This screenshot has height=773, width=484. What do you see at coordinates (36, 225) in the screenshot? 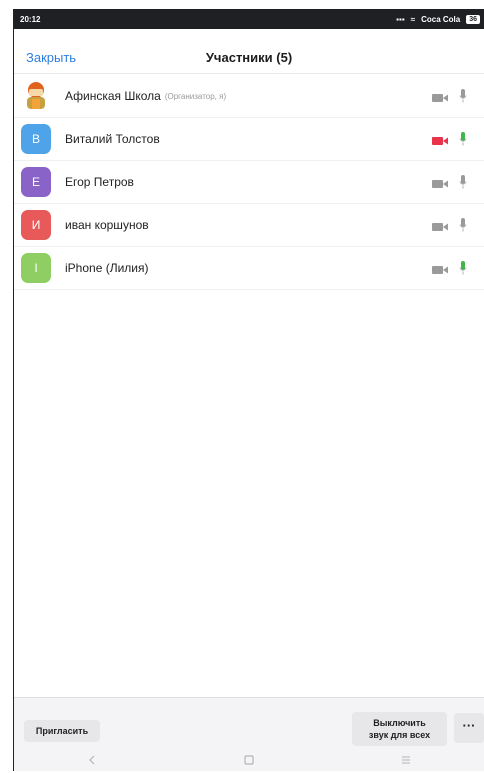
I see `avatar: И` at bounding box center [36, 225].